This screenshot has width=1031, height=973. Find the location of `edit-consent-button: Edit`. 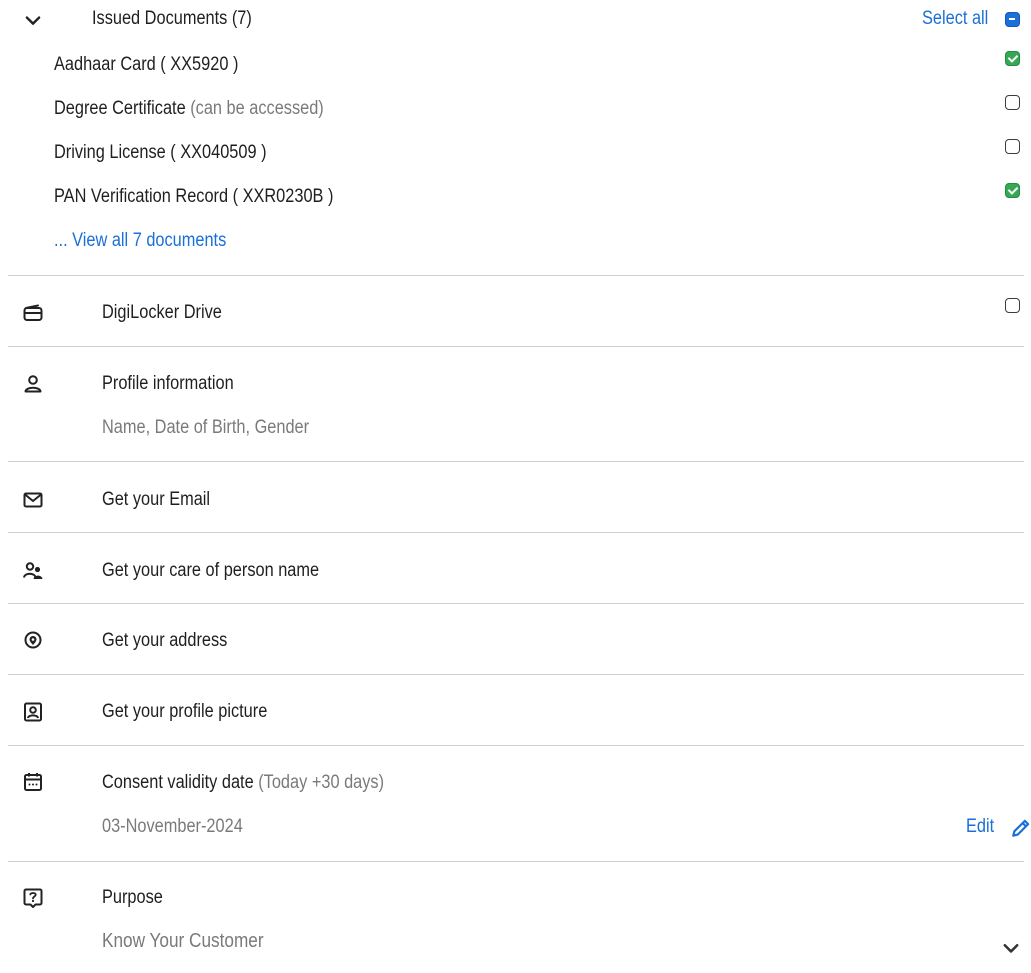

edit-consent-button: Edit is located at coordinates (998, 828).